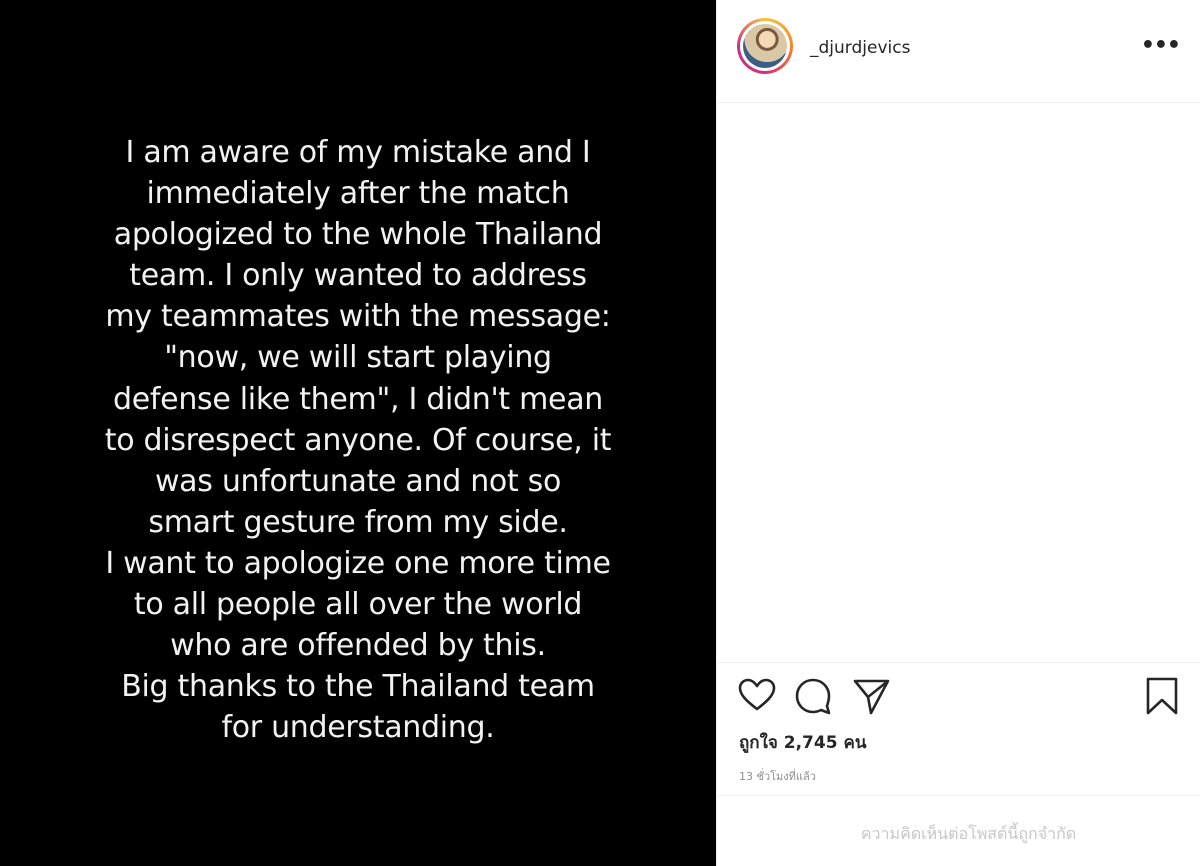 This screenshot has width=1200, height=866. I want to click on avatar-photo, so click(765, 46).